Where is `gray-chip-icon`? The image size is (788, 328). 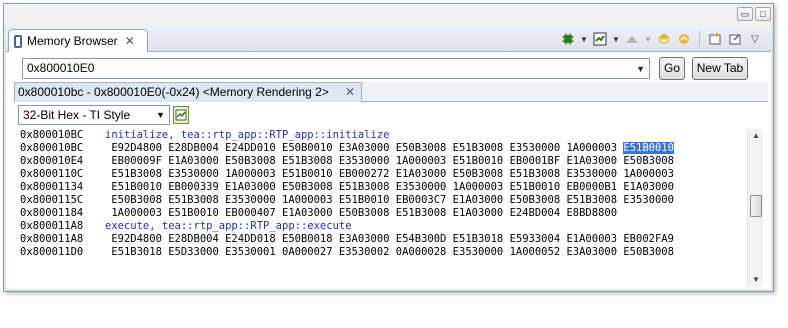
gray-chip-icon is located at coordinates (632, 39).